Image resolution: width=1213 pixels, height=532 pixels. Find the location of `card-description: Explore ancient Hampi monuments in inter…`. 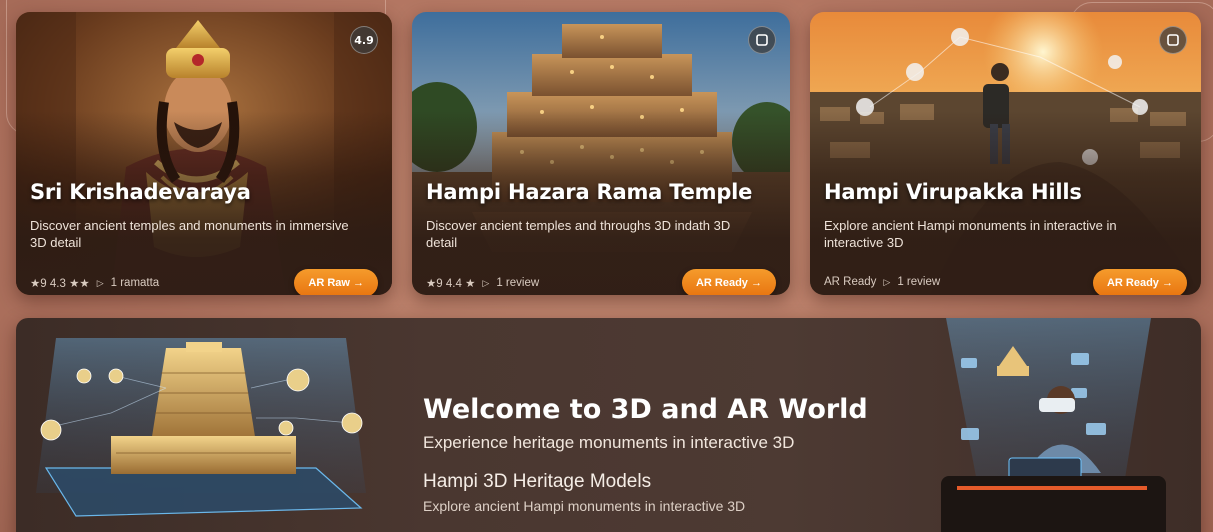

card-description: Explore ancient Hampi monuments in inter… is located at coordinates (970, 234).